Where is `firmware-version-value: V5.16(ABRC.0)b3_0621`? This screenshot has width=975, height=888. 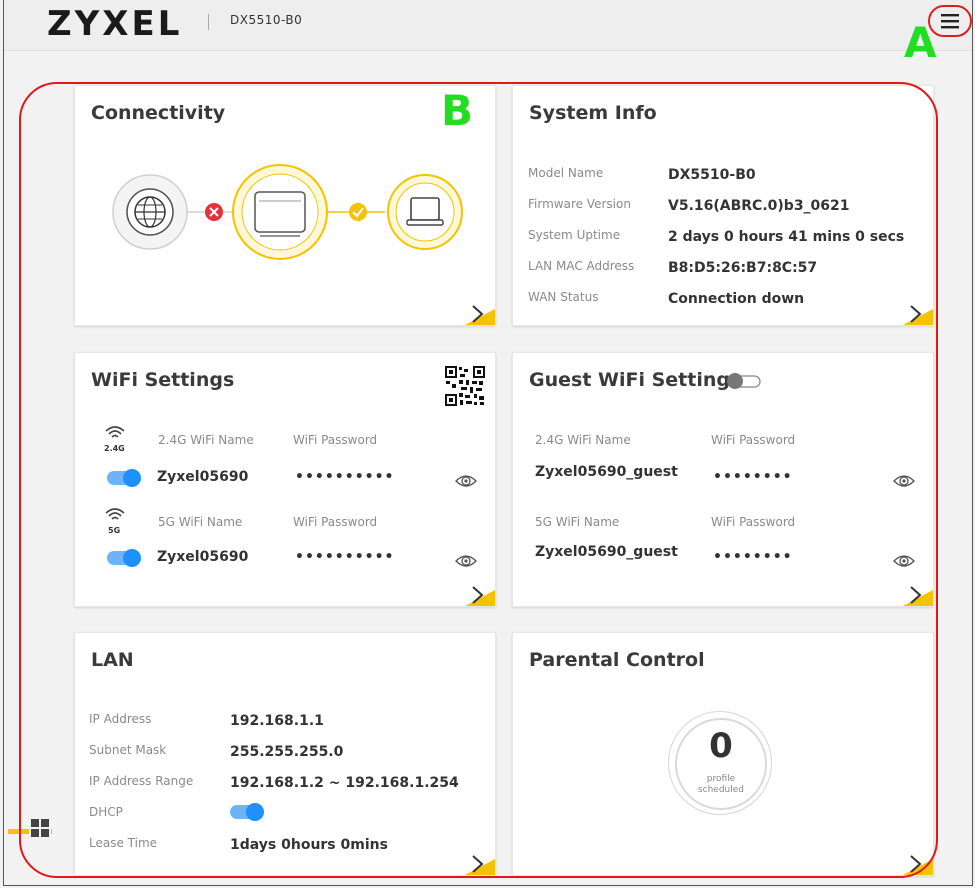
firmware-version-value: V5.16(ABRC.0)b3_0621 is located at coordinates (759, 206).